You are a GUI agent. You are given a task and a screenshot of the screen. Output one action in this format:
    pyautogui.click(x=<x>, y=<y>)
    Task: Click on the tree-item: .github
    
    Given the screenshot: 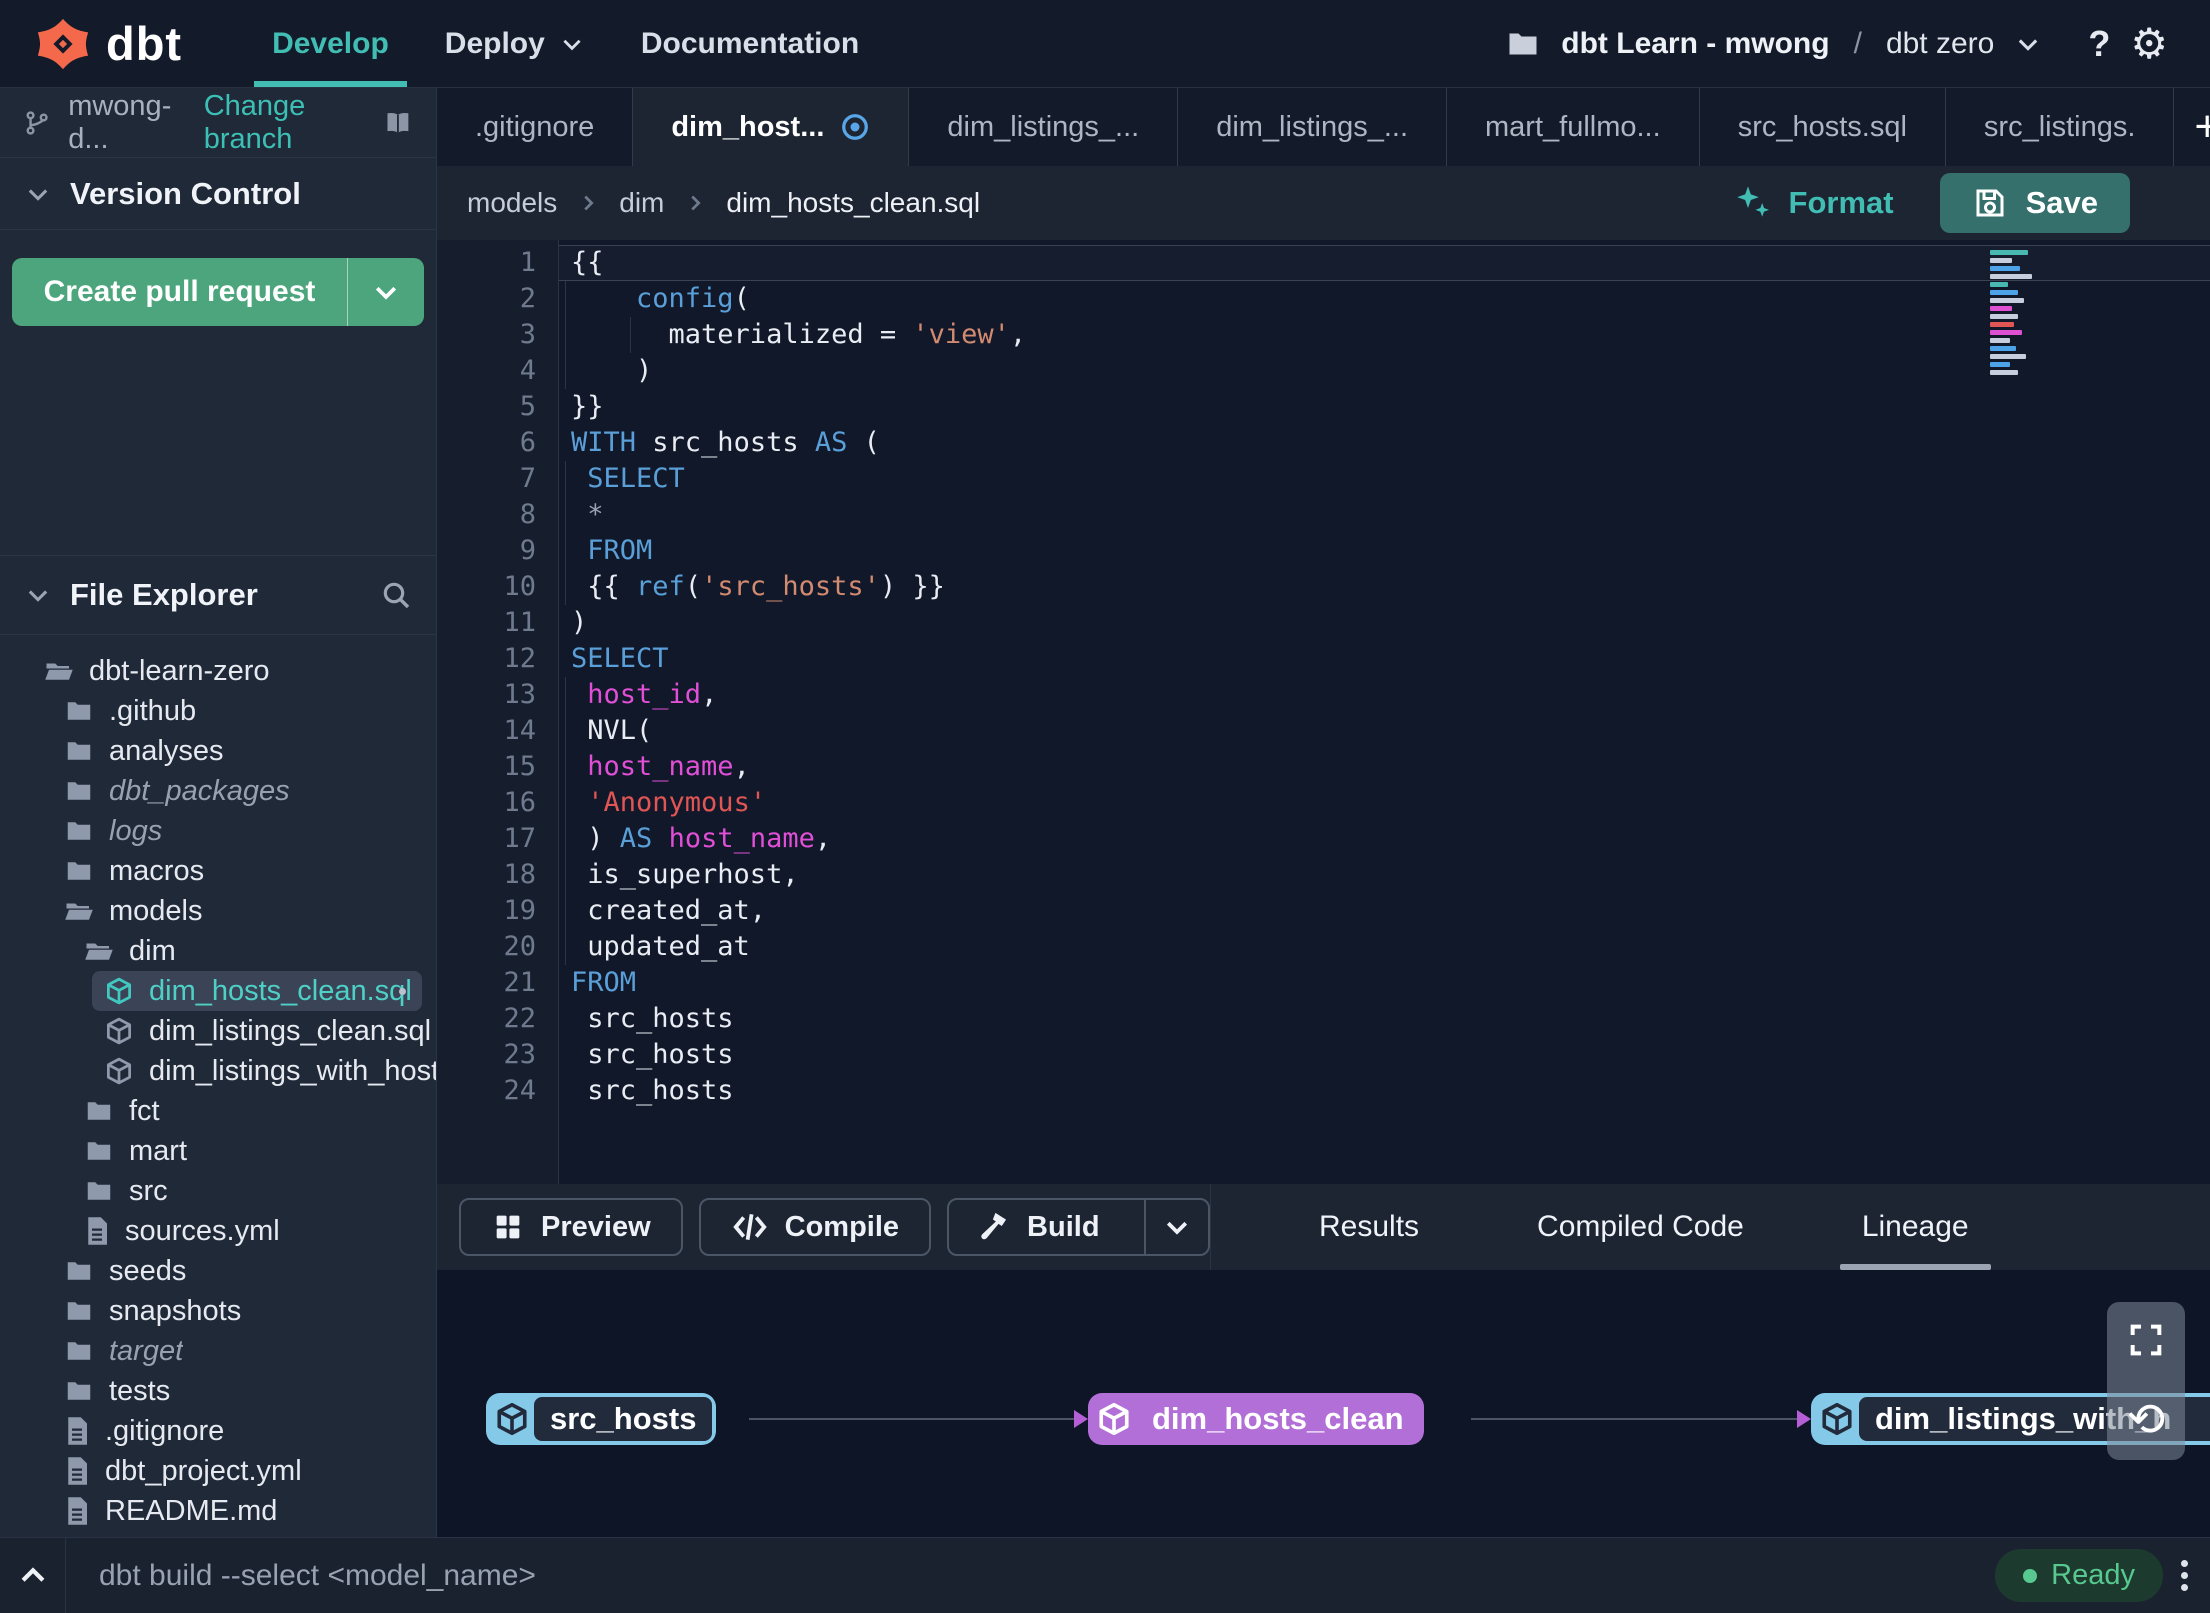 What is the action you would take?
    pyautogui.click(x=218, y=711)
    